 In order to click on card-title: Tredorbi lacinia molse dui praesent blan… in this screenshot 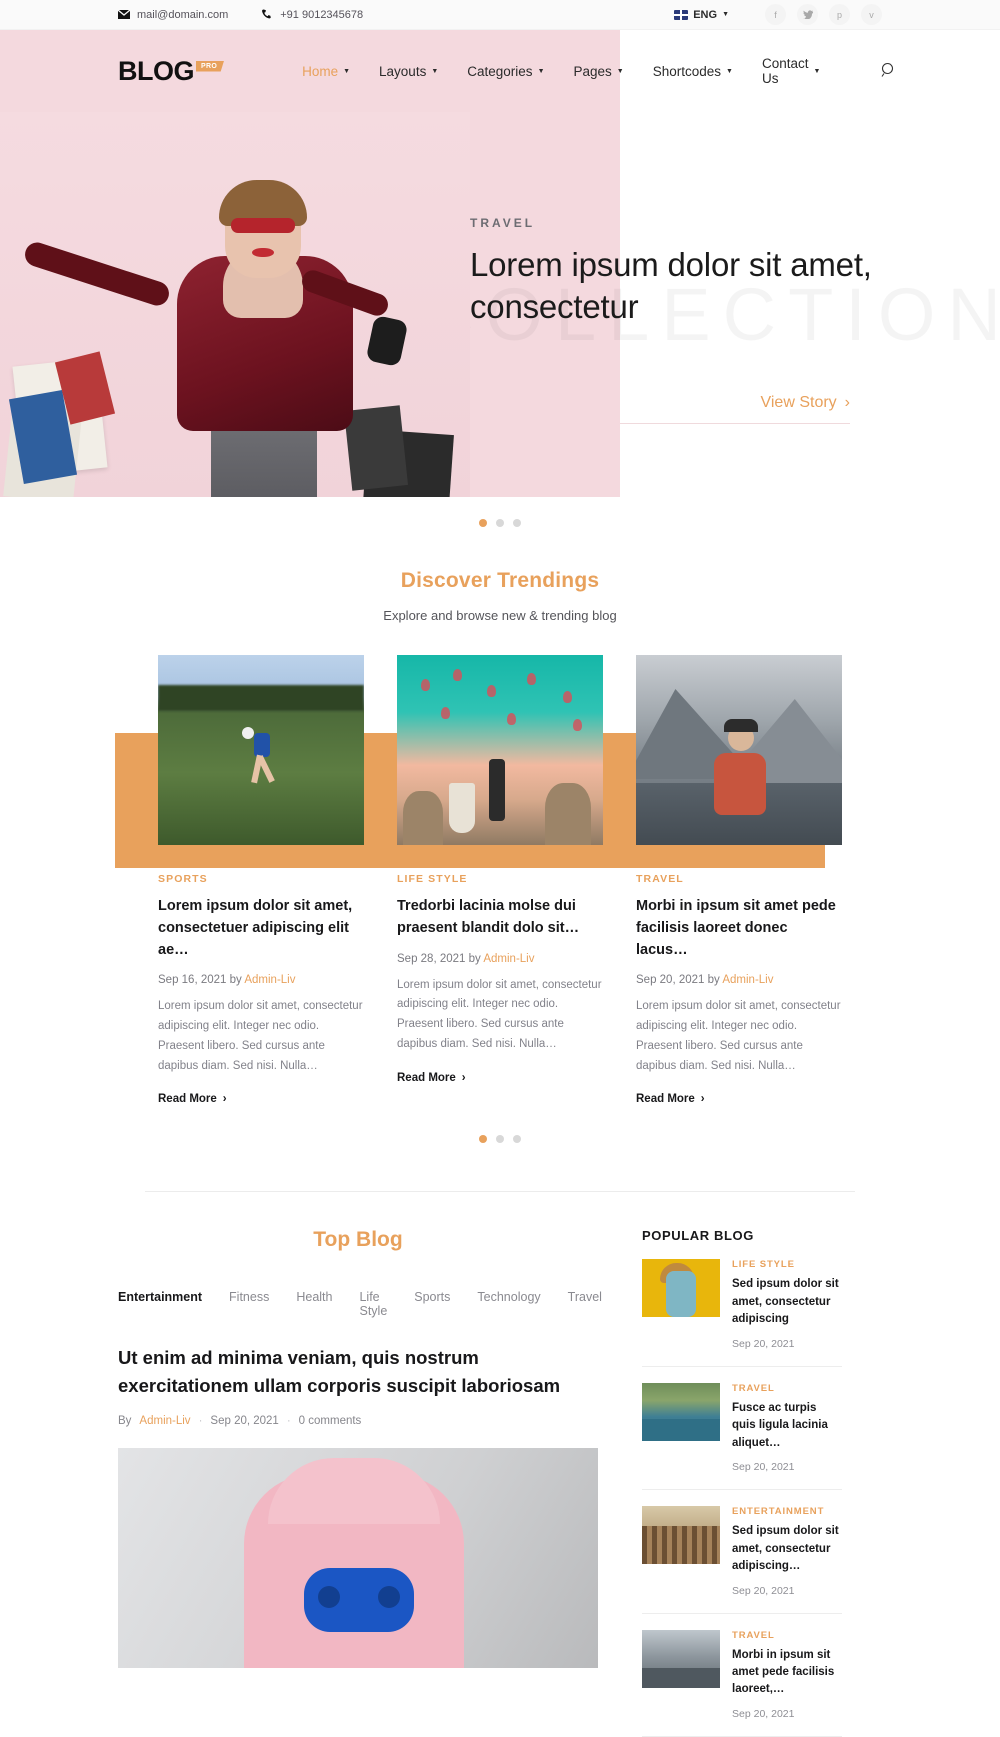, I will do `click(500, 918)`.